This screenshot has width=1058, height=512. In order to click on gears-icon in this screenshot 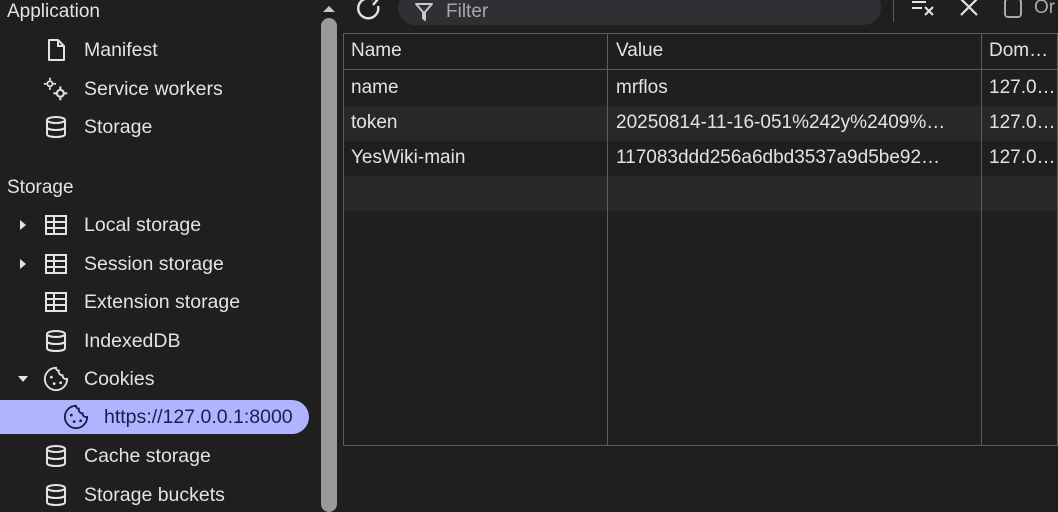, I will do `click(56, 89)`.